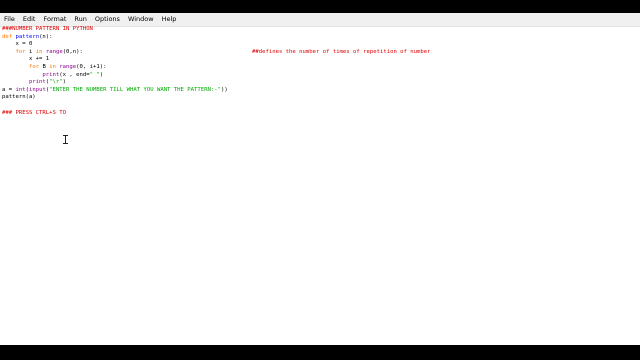  I want to click on string-literal: " ", so click(94, 74).